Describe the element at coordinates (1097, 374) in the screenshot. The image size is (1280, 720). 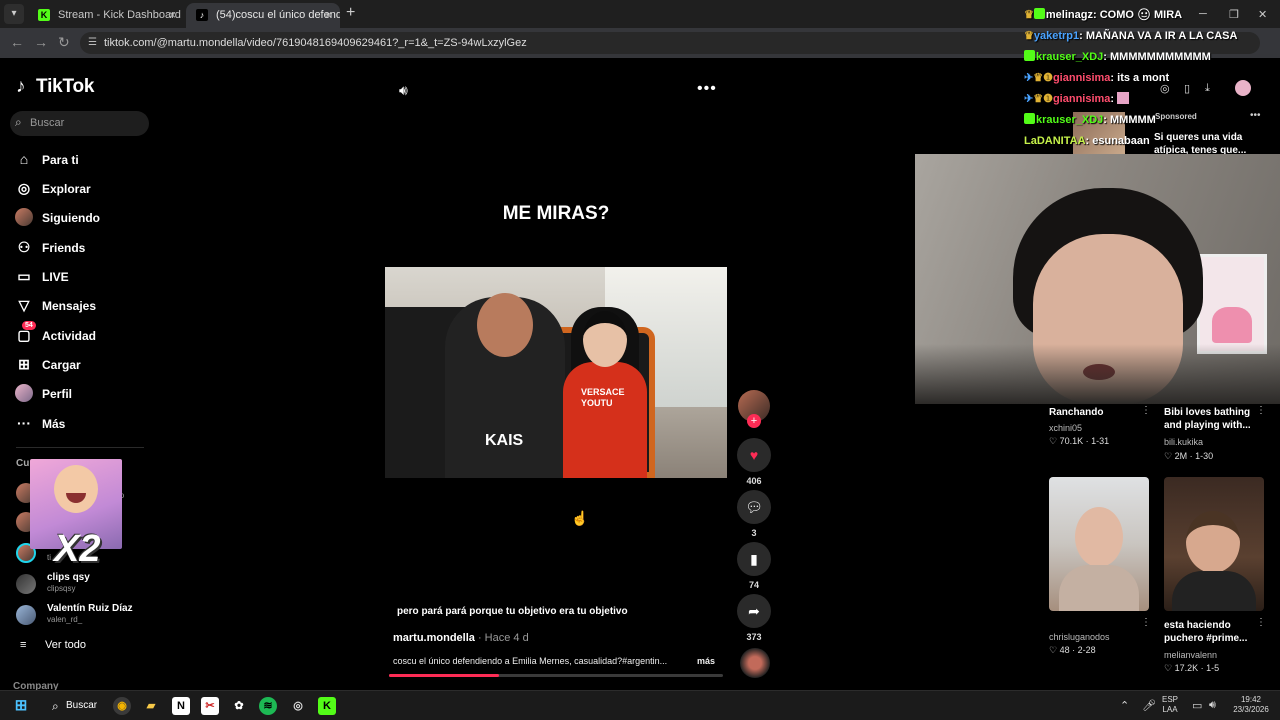
I see `webcam-shadow` at that location.